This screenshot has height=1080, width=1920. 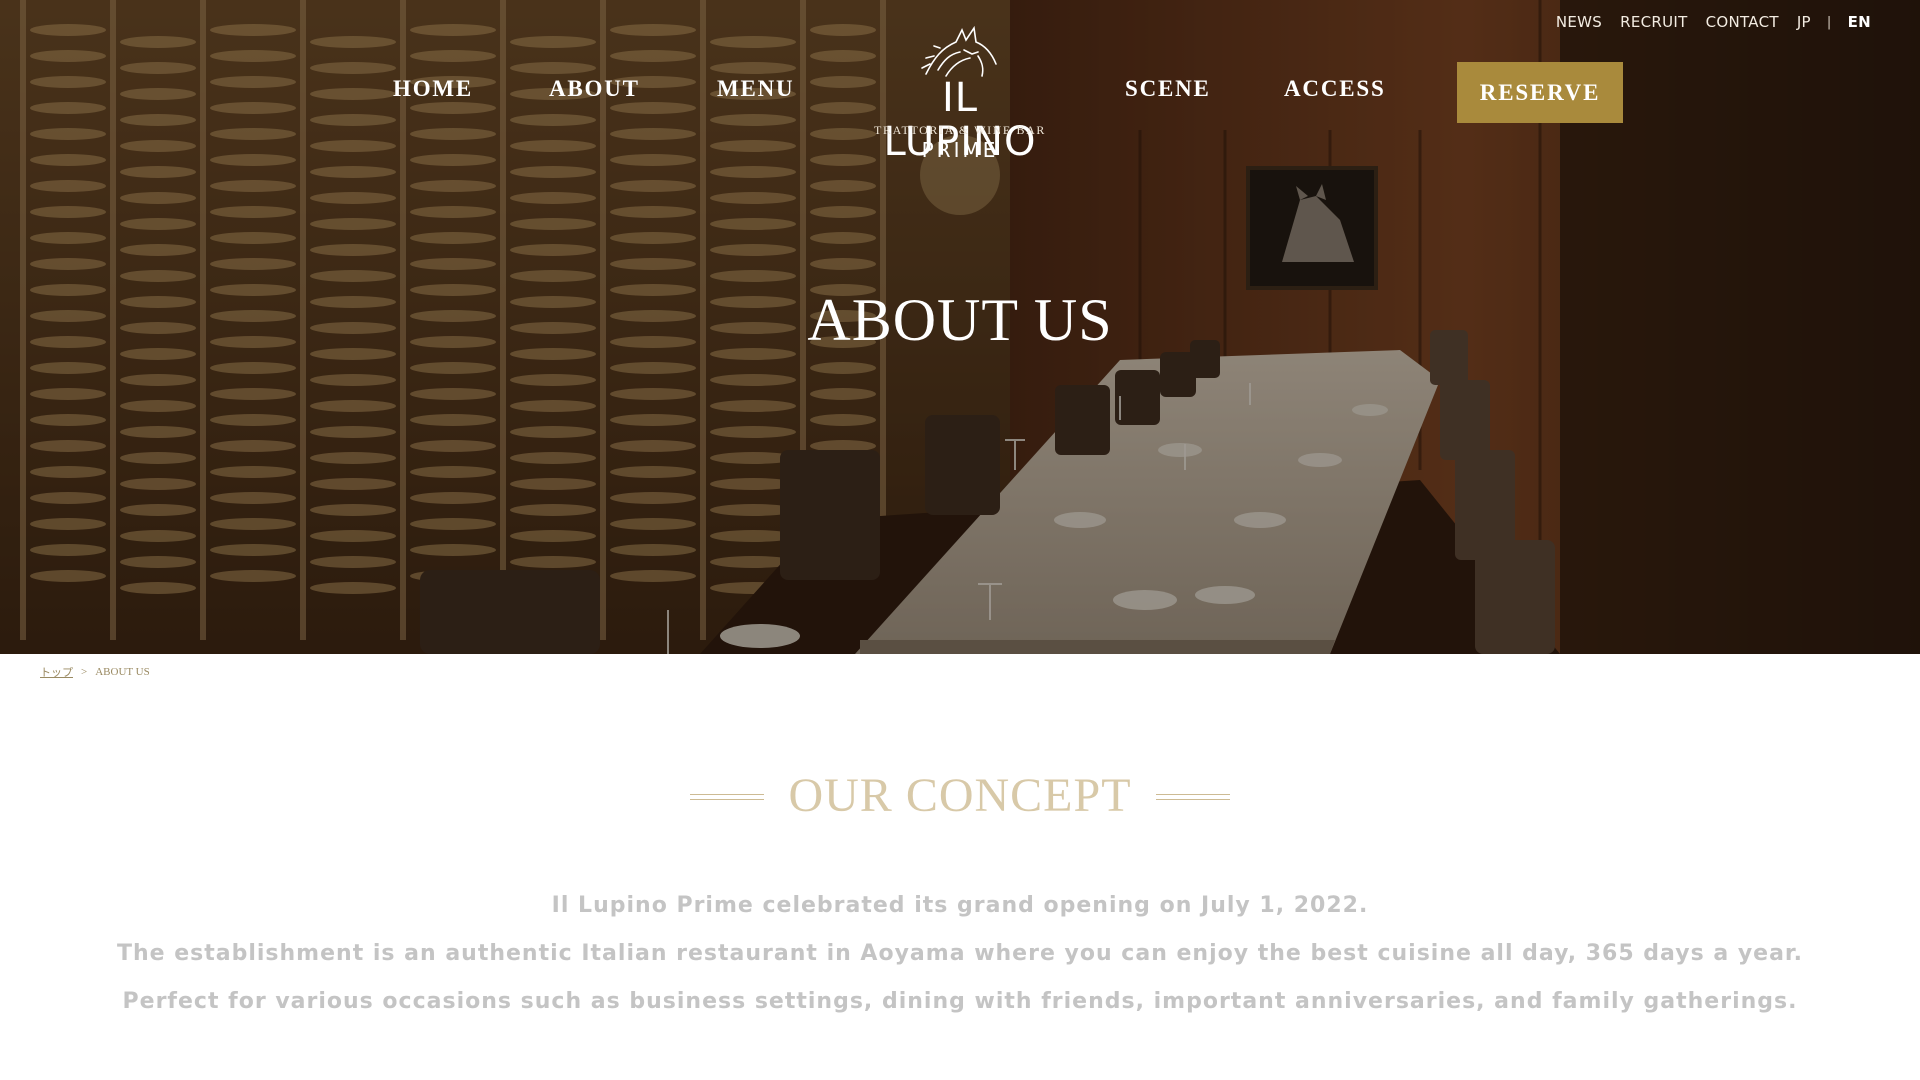 I want to click on concept-heading: OUR CONCEPT, so click(x=960, y=795).